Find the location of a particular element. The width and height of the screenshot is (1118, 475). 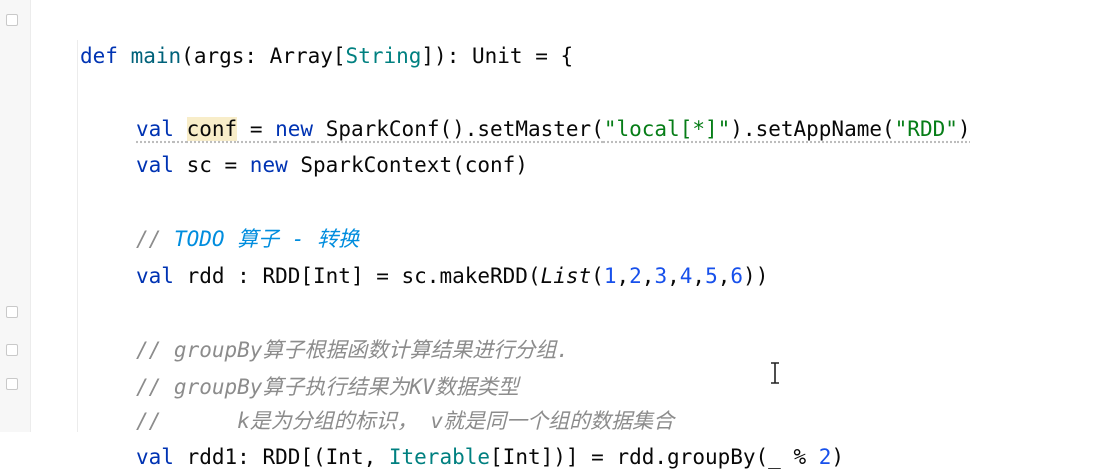

number-literal: 5 is located at coordinates (711, 276).